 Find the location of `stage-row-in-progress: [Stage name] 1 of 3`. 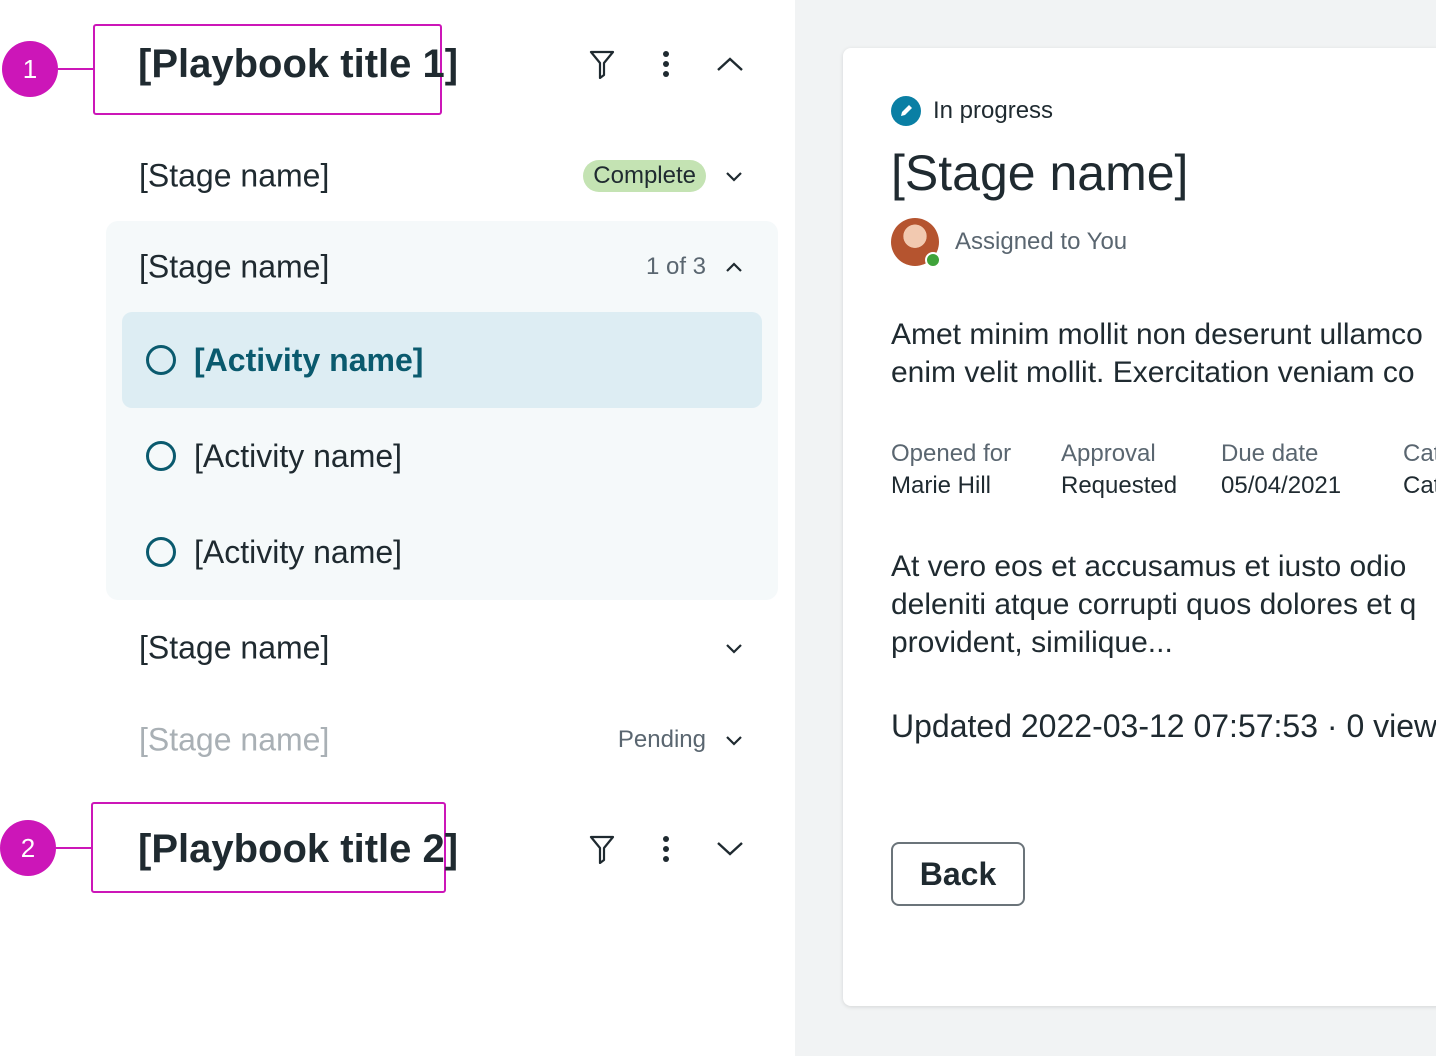

stage-row-in-progress: [Stage name] 1 of 3 is located at coordinates (442, 267).